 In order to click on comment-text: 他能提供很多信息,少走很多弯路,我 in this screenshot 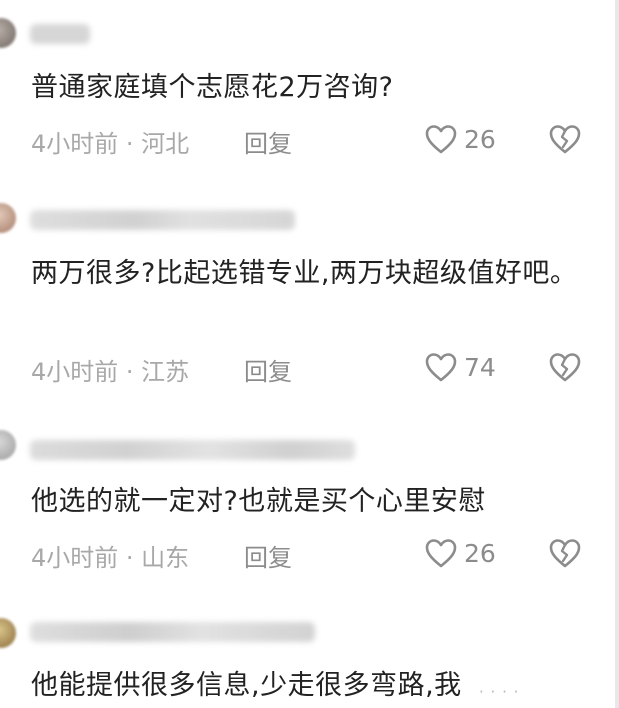, I will do `click(246, 685)`.